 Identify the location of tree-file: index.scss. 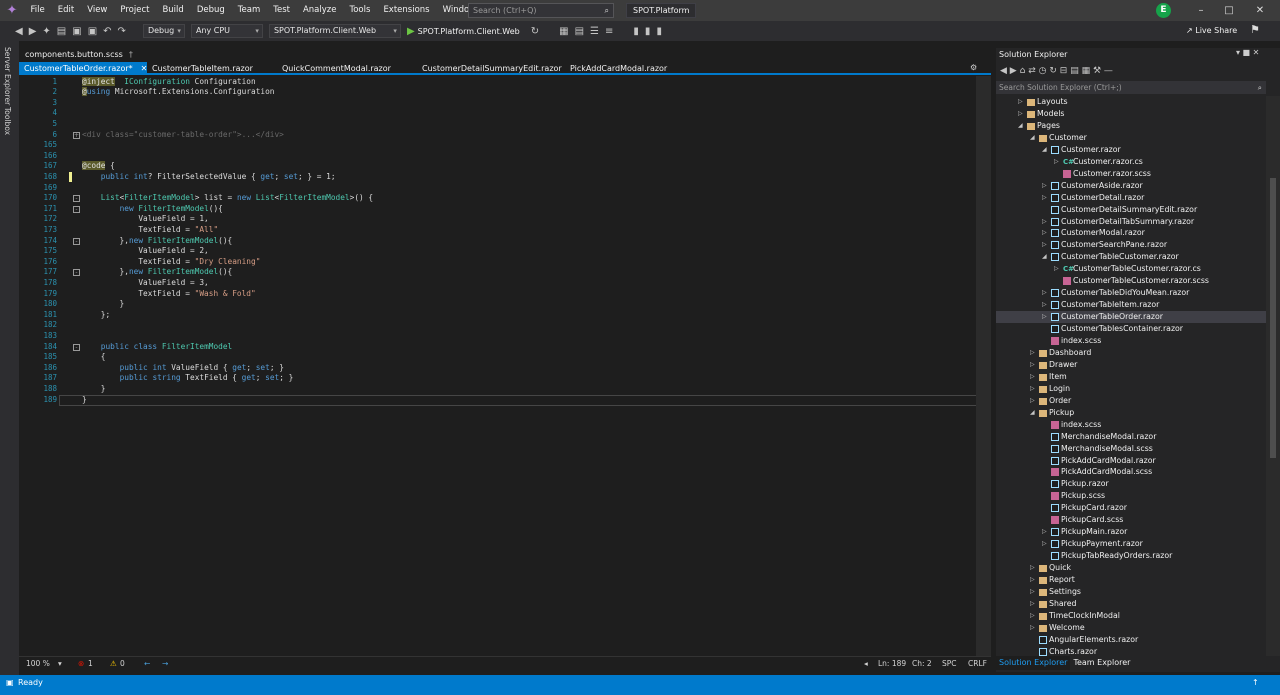
(1131, 341).